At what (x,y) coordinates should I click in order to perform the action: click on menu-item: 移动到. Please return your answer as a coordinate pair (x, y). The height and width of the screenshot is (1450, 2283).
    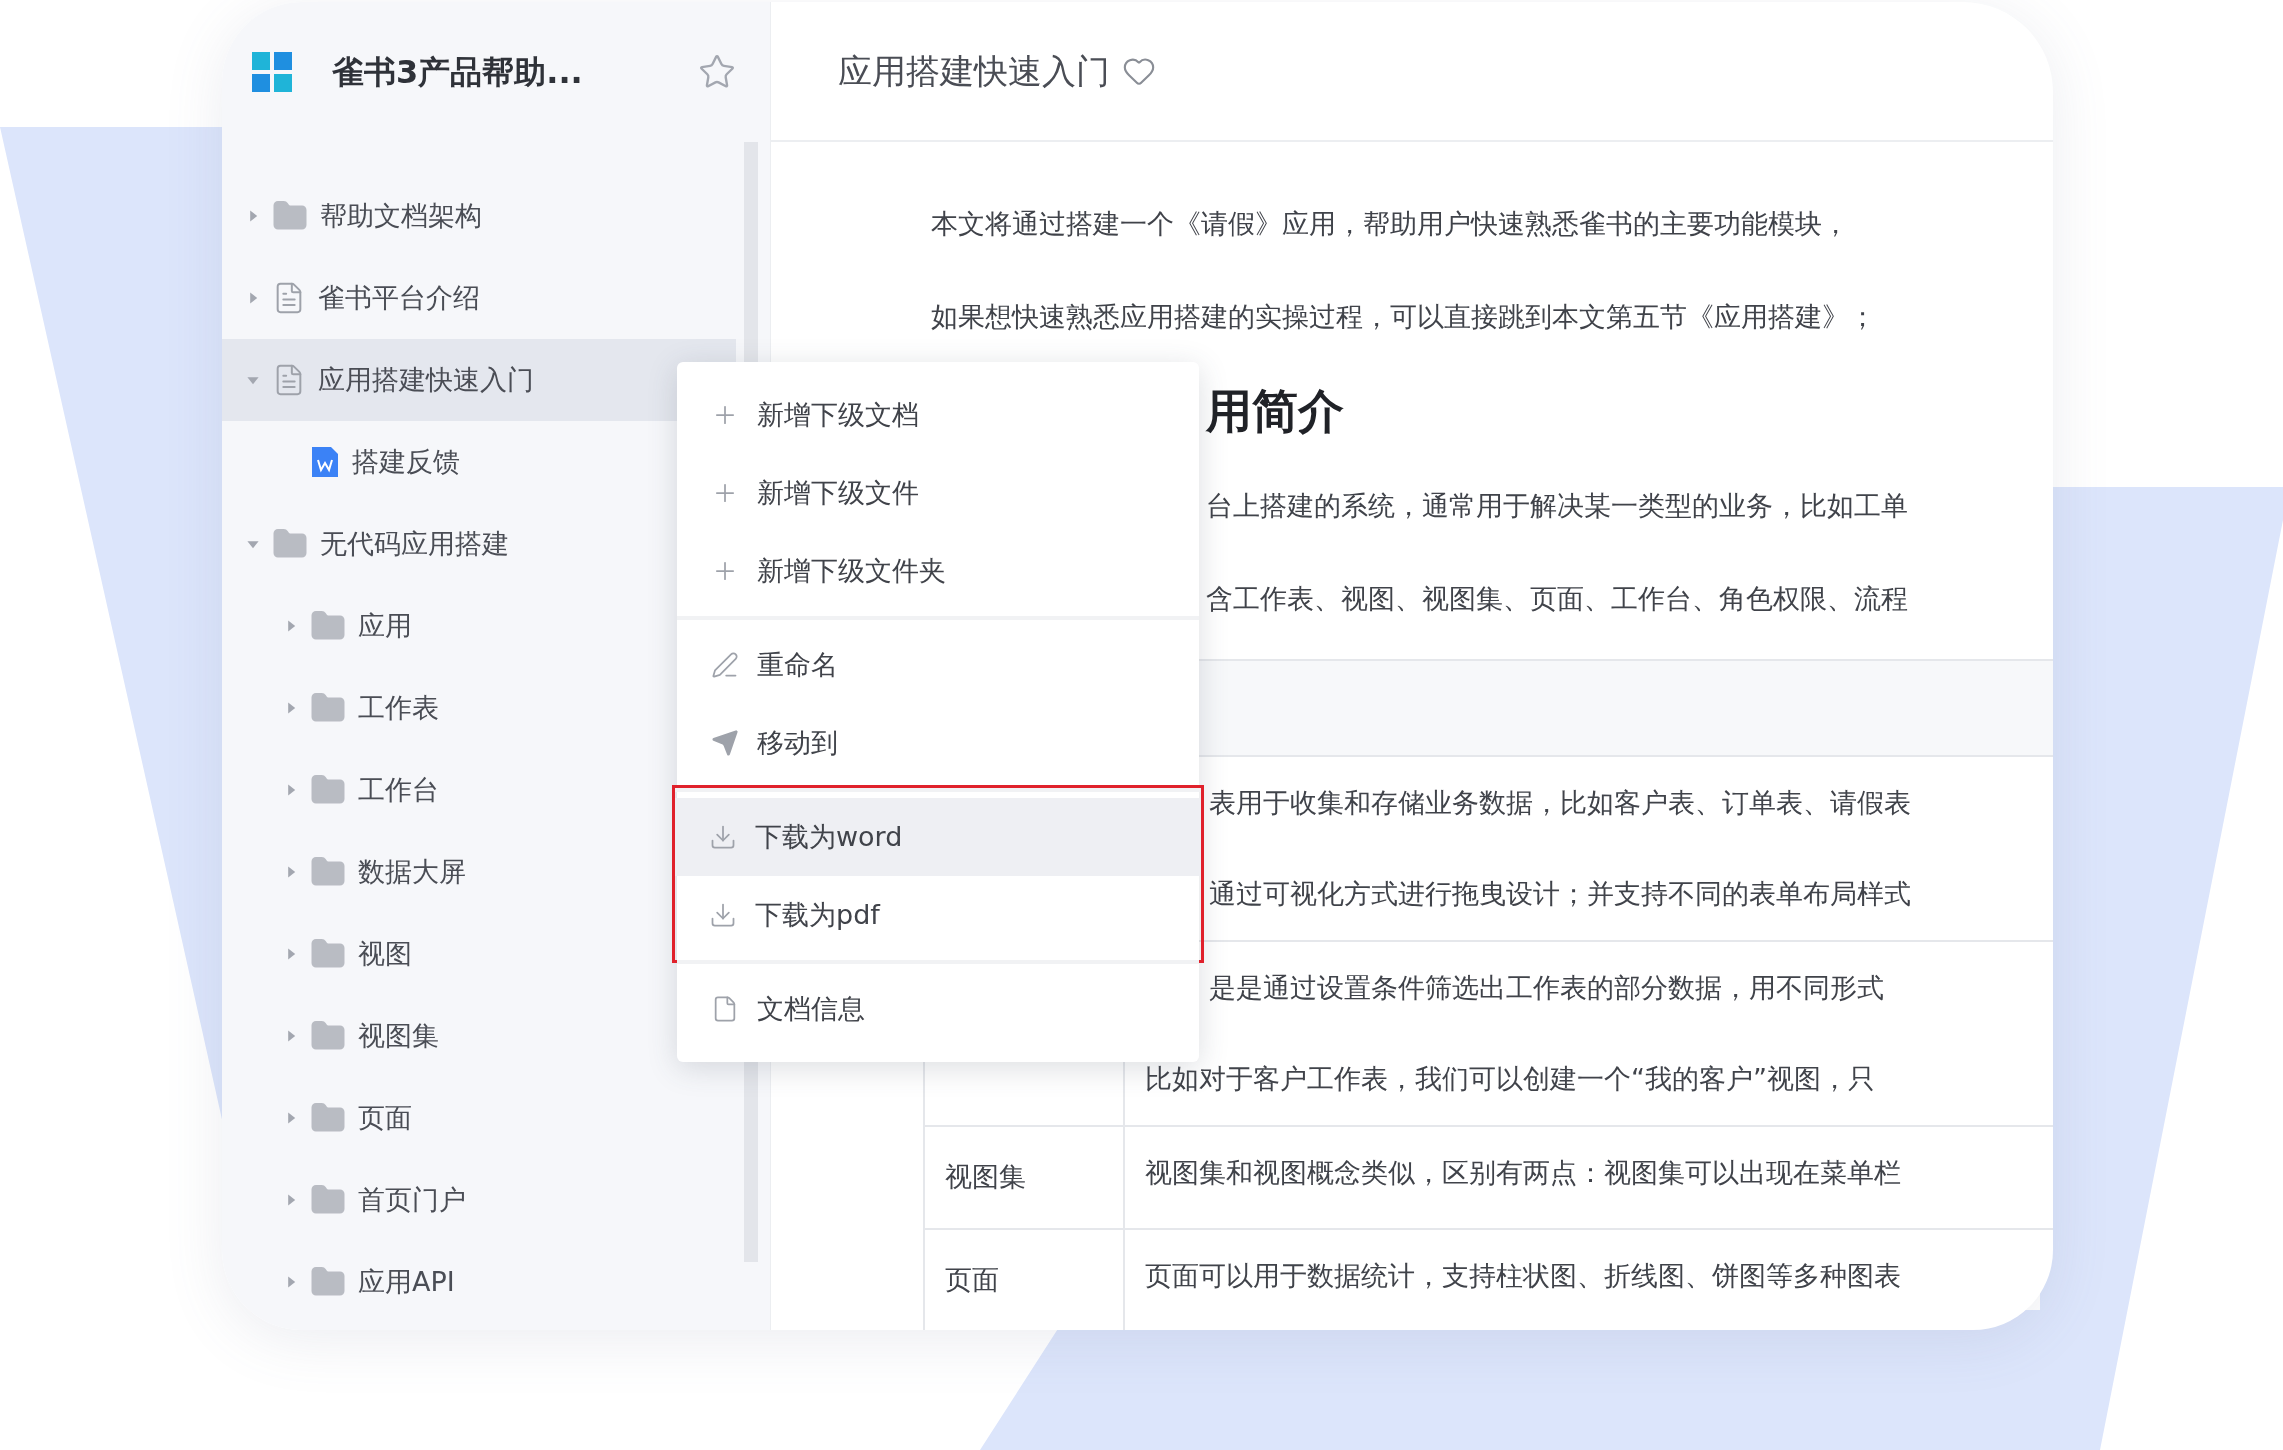
    Looking at the image, I should click on (938, 743).